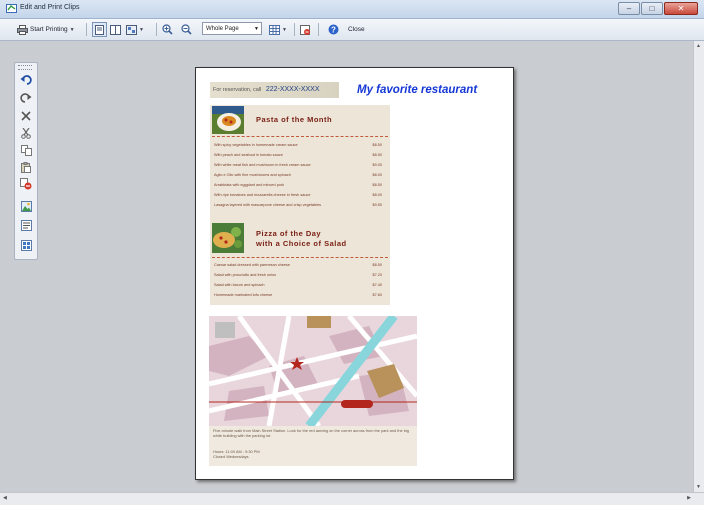 Image resolution: width=704 pixels, height=505 pixels. I want to click on scroll-left-icon: ◀, so click(5, 498).